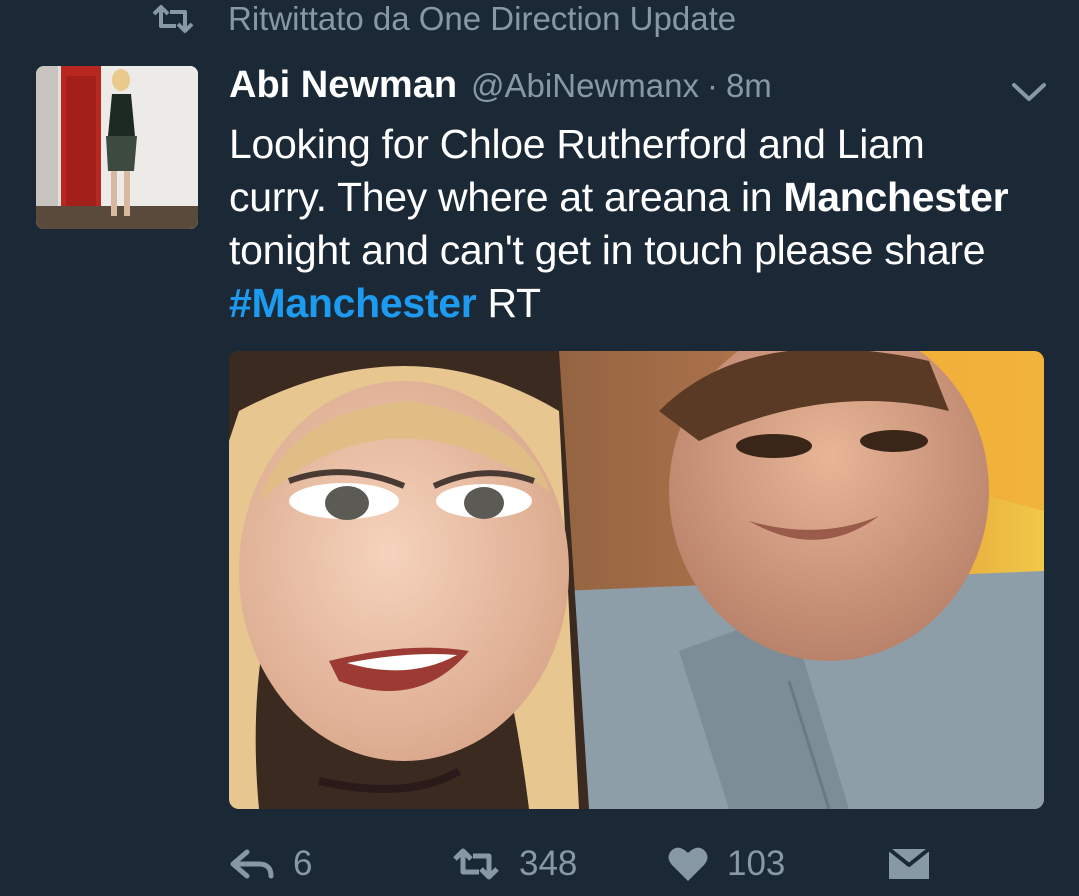 This screenshot has width=1079, height=896. Describe the element at coordinates (548, 863) in the screenshot. I see `retweet-count: 348` at that location.